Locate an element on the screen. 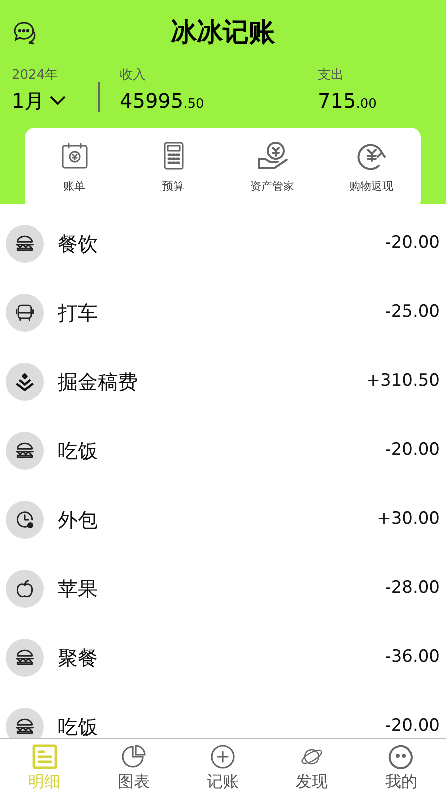 The height and width of the screenshot is (798, 446). nav-tab: 发现 is located at coordinates (312, 768).